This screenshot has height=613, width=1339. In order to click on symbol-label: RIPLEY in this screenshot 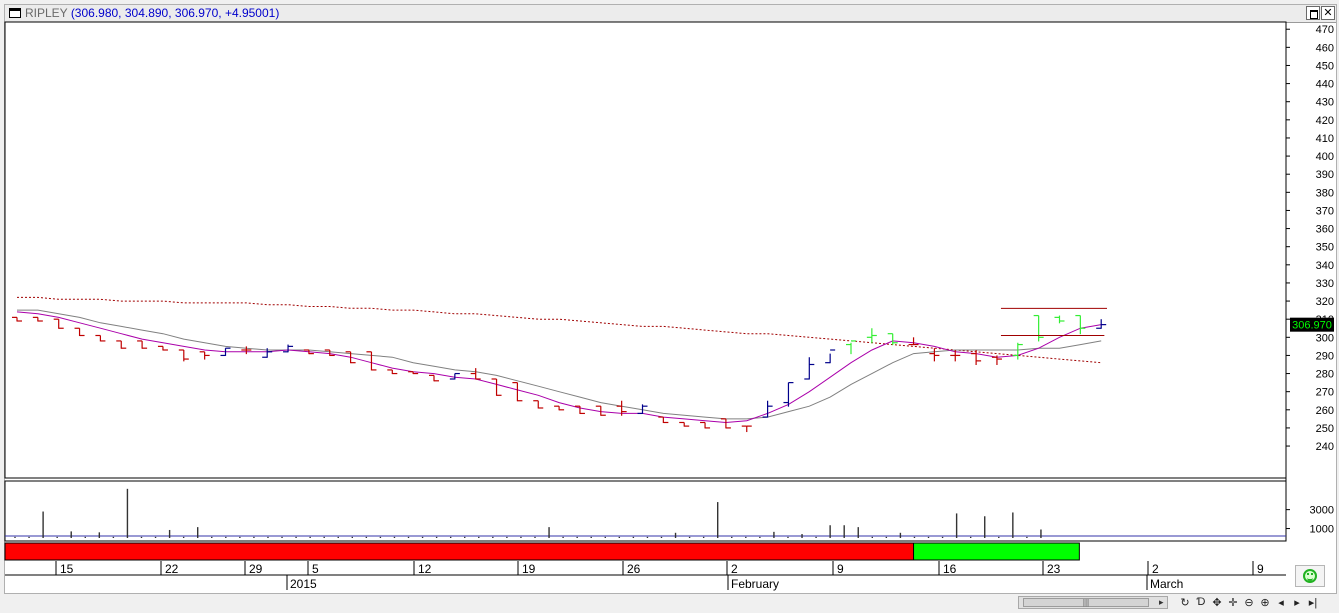, I will do `click(46, 13)`.